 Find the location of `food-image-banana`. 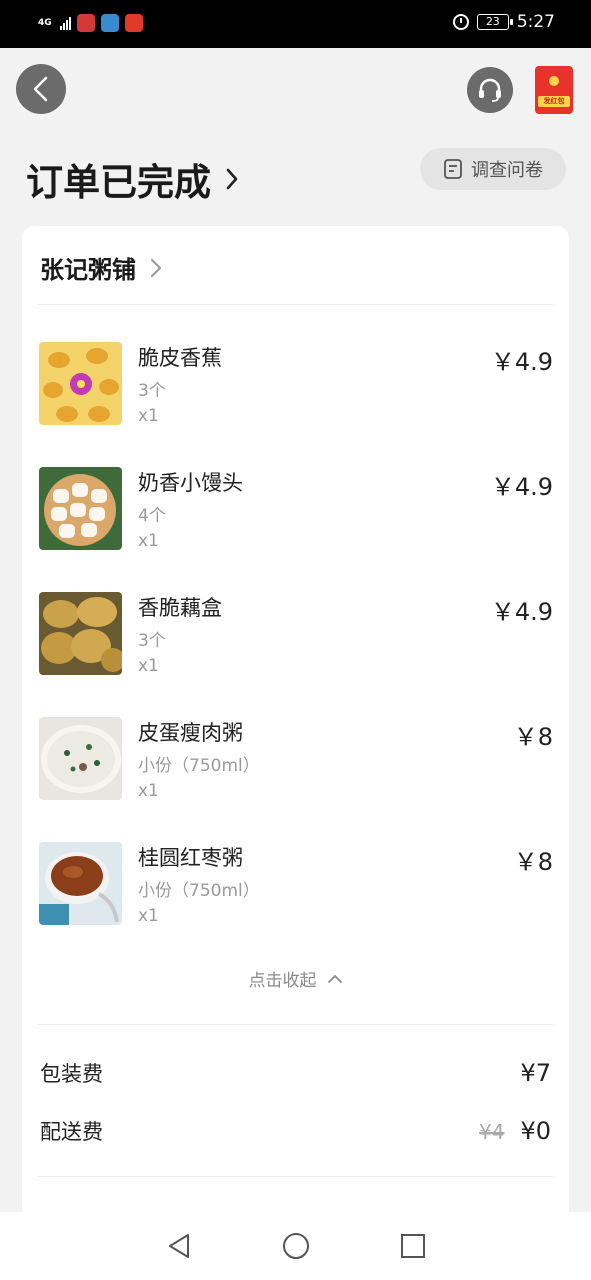

food-image-banana is located at coordinates (80, 383).